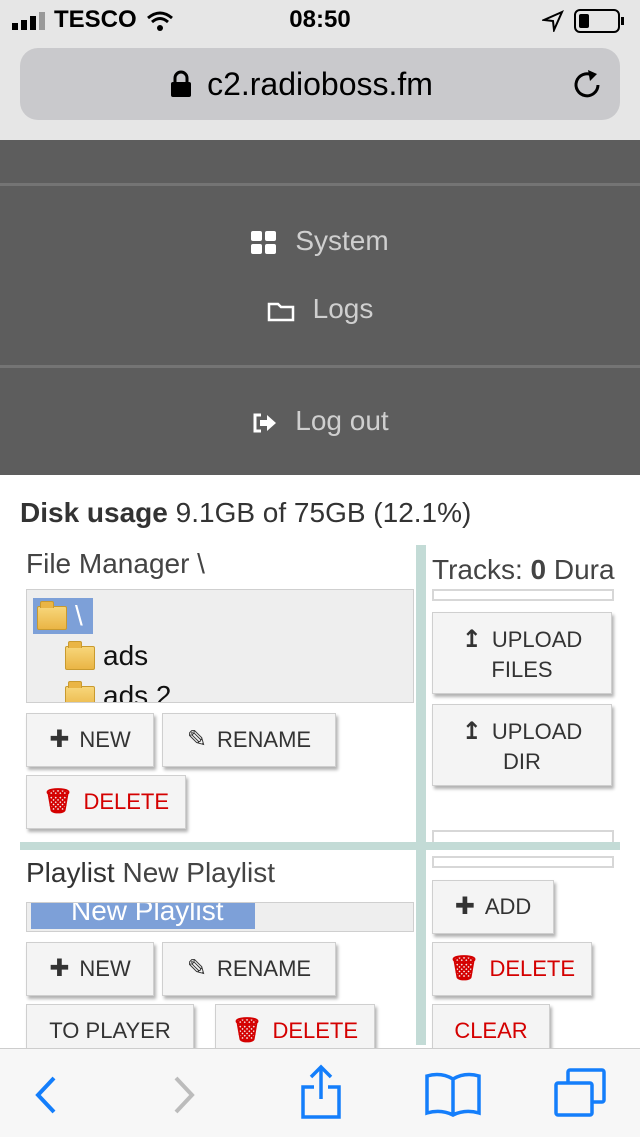 This screenshot has height=1137, width=640. What do you see at coordinates (342, 240) in the screenshot?
I see `menu-item-label: System` at bounding box center [342, 240].